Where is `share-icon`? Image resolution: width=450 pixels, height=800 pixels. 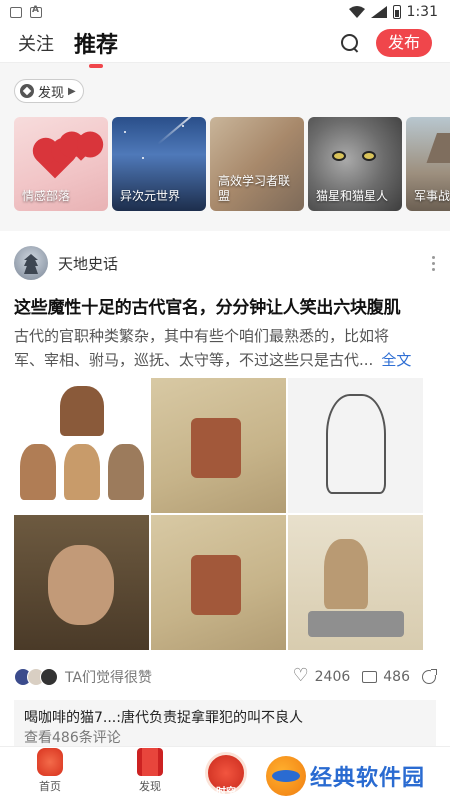 share-icon is located at coordinates (429, 676).